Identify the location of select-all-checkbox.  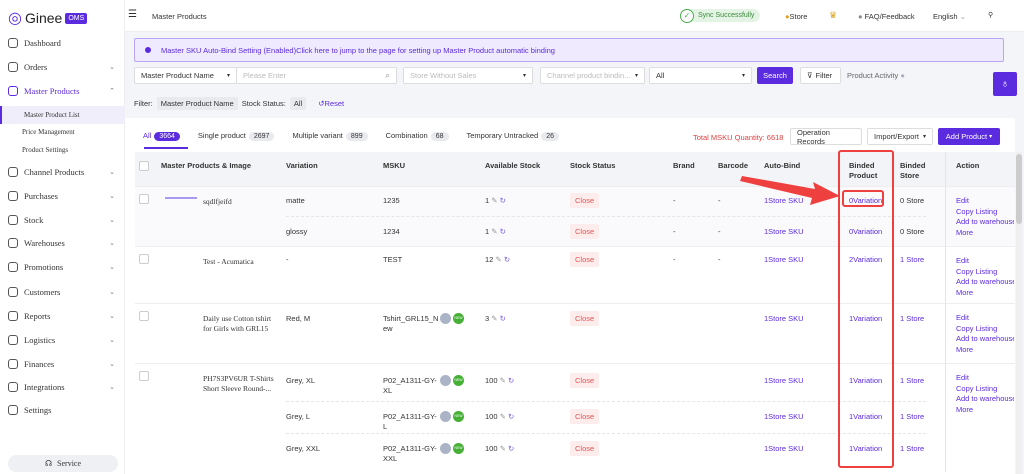
(144, 166).